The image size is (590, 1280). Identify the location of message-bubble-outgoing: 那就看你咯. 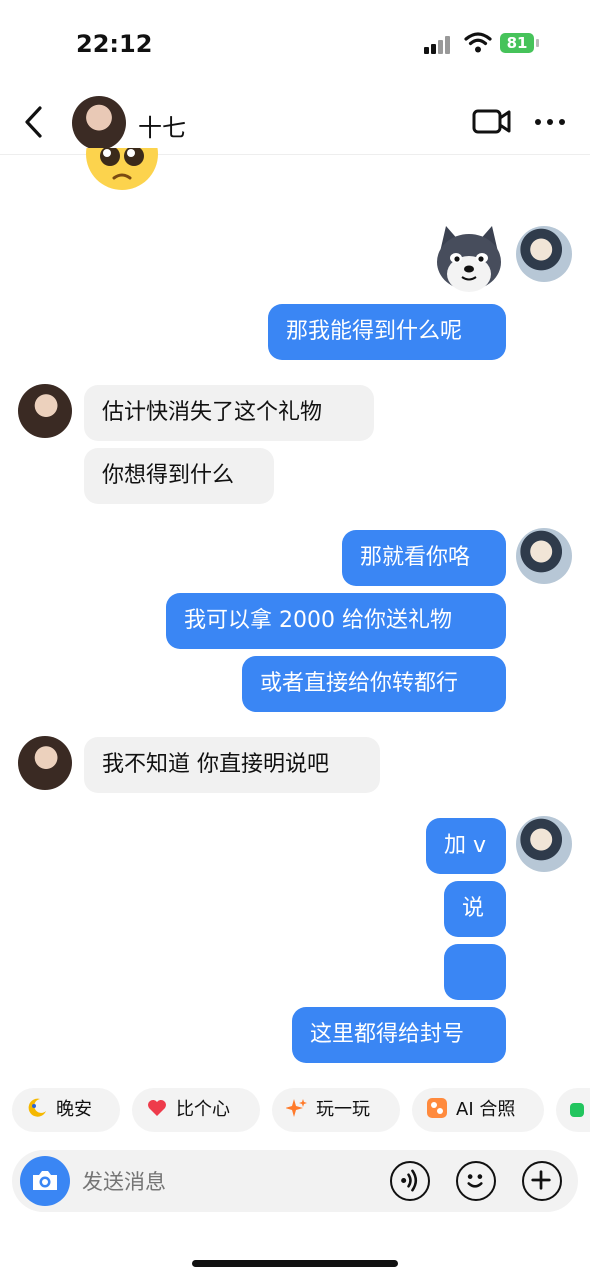
(424, 558).